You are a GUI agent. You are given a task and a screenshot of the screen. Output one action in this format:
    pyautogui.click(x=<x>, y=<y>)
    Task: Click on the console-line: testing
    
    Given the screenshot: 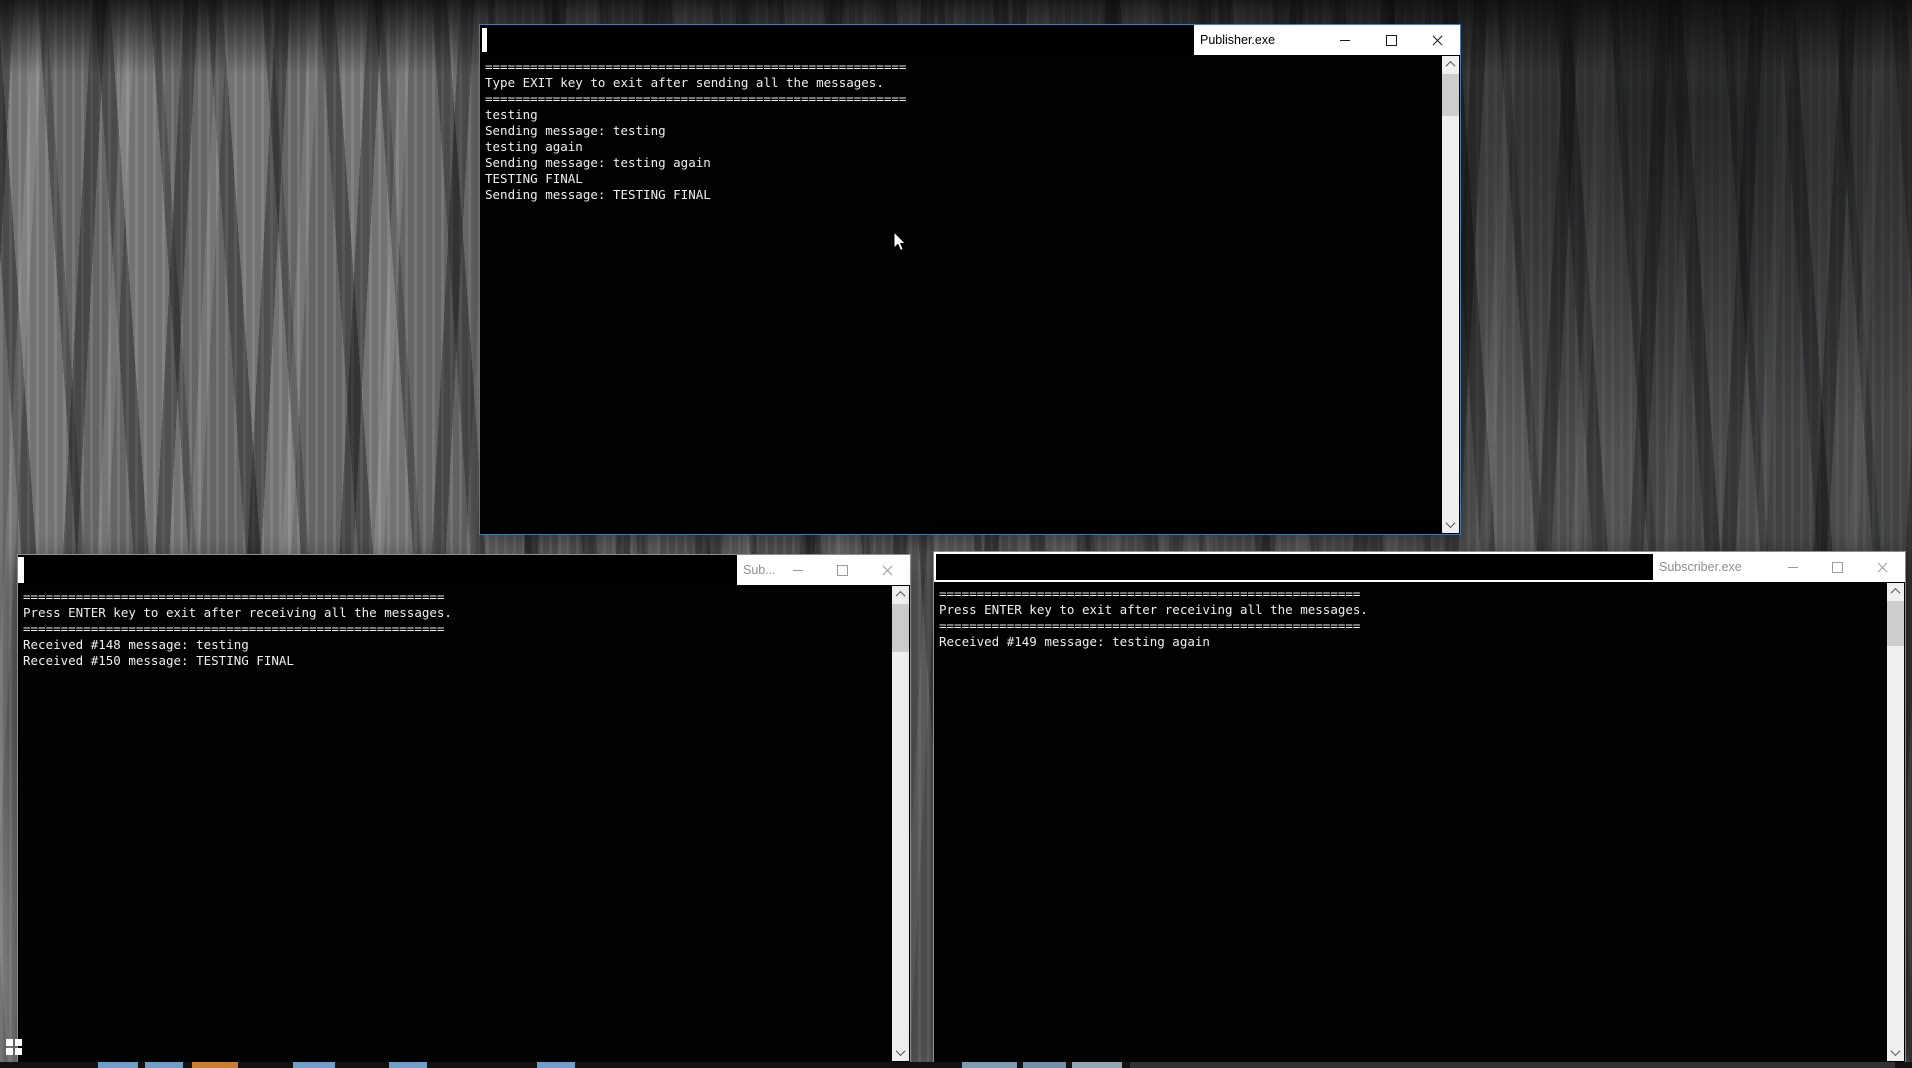 What is the action you would take?
    pyautogui.click(x=511, y=114)
    